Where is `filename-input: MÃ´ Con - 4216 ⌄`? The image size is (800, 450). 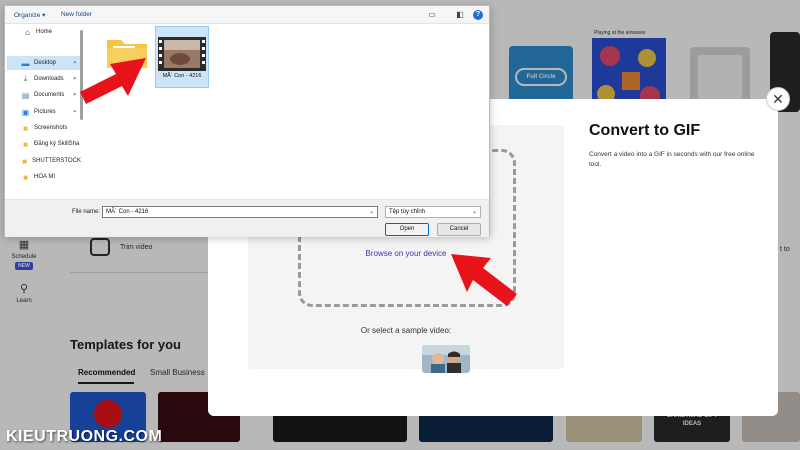
filename-input: MÃ´ Con - 4216 ⌄ is located at coordinates (240, 212).